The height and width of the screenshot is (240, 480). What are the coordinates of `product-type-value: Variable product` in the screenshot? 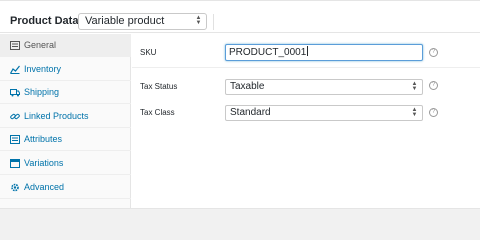 It's located at (125, 21).